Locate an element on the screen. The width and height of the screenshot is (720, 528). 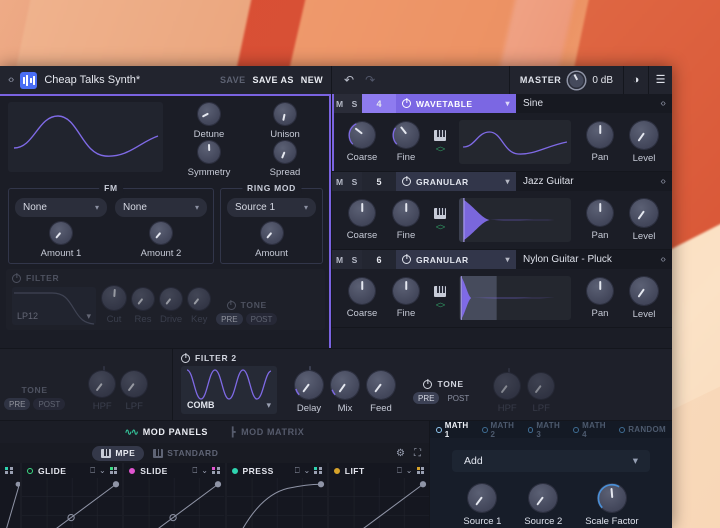
filter-1-tail-pre-button: PRE is located at coordinates (17, 404).